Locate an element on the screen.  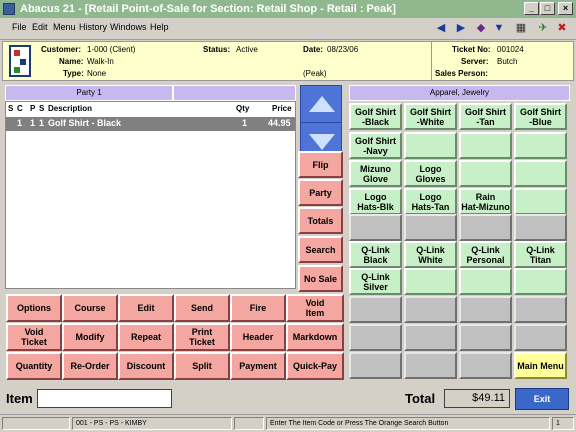
quick-pay-button: Quick-Pay is located at coordinates (315, 366).